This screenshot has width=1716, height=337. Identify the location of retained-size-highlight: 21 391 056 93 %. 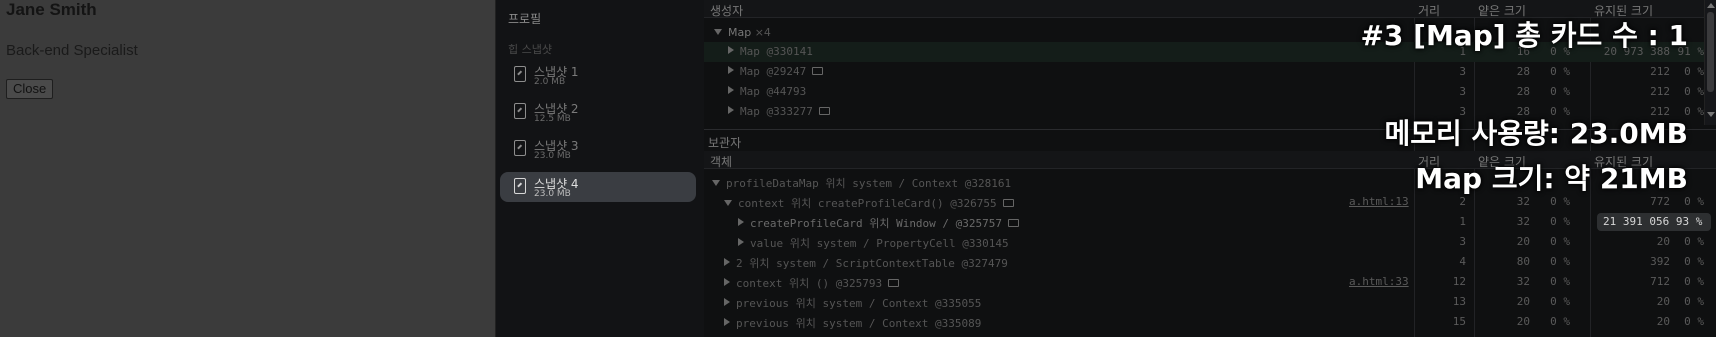
(1654, 222).